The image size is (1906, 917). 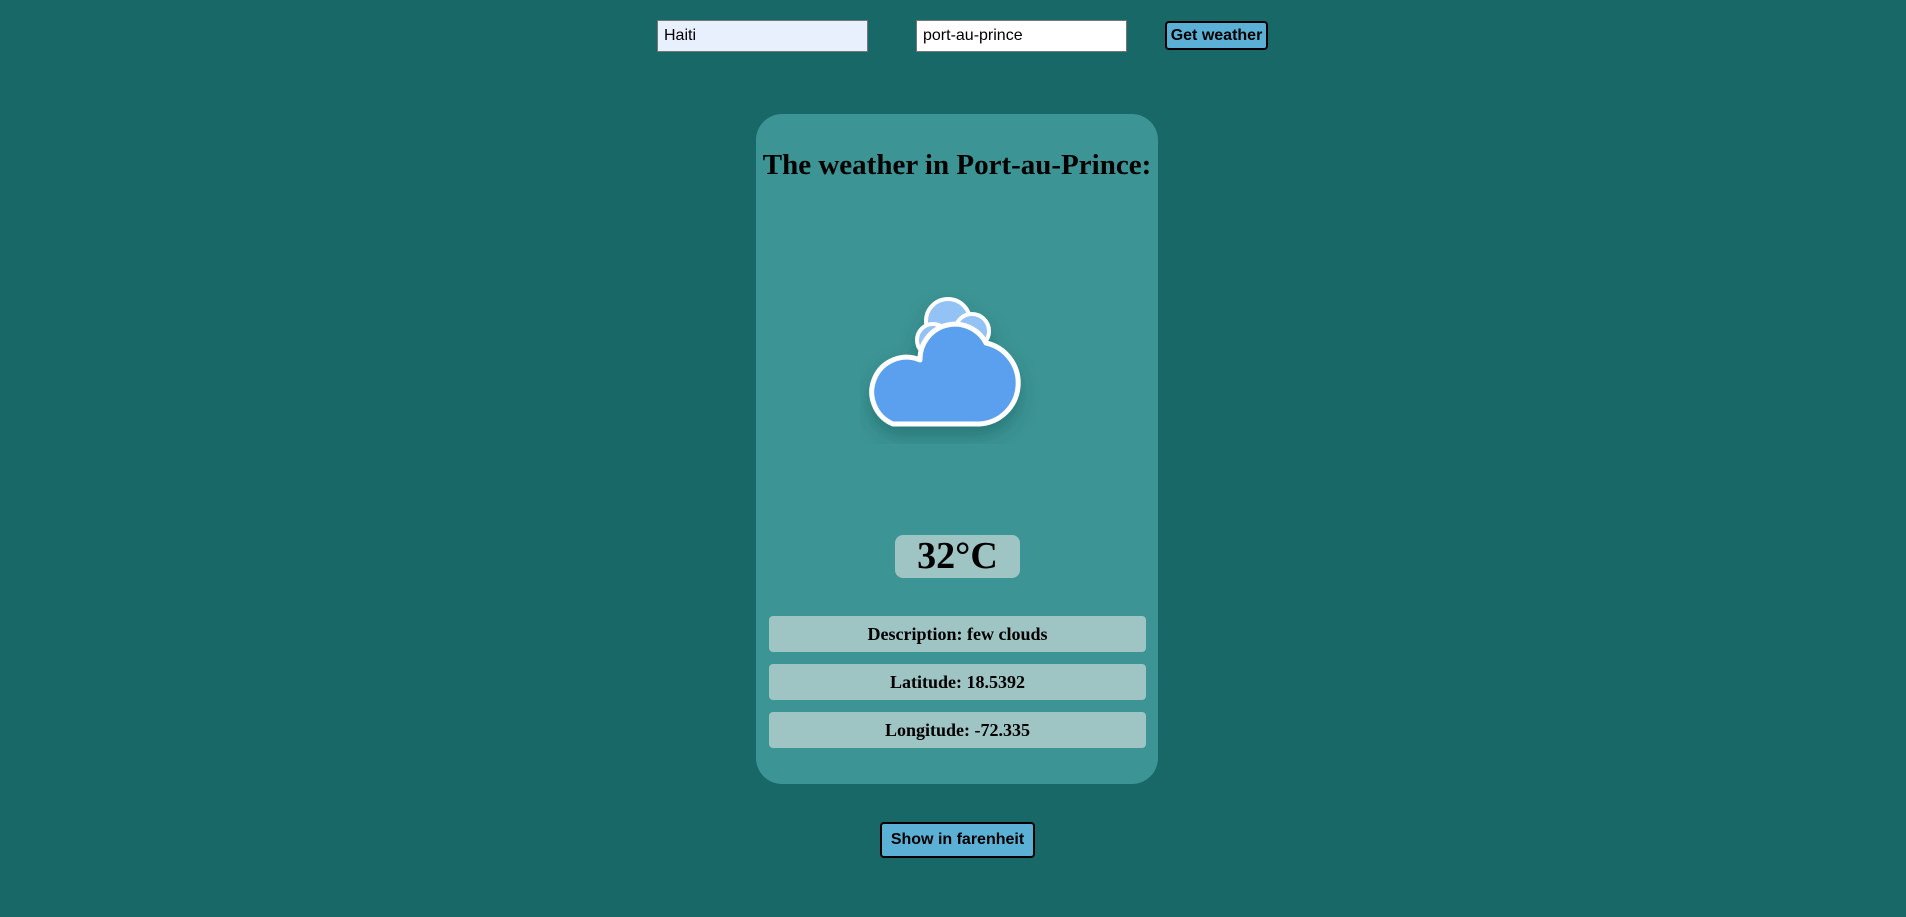 What do you see at coordinates (945, 362) in the screenshot?
I see `few-clouds-icon` at bounding box center [945, 362].